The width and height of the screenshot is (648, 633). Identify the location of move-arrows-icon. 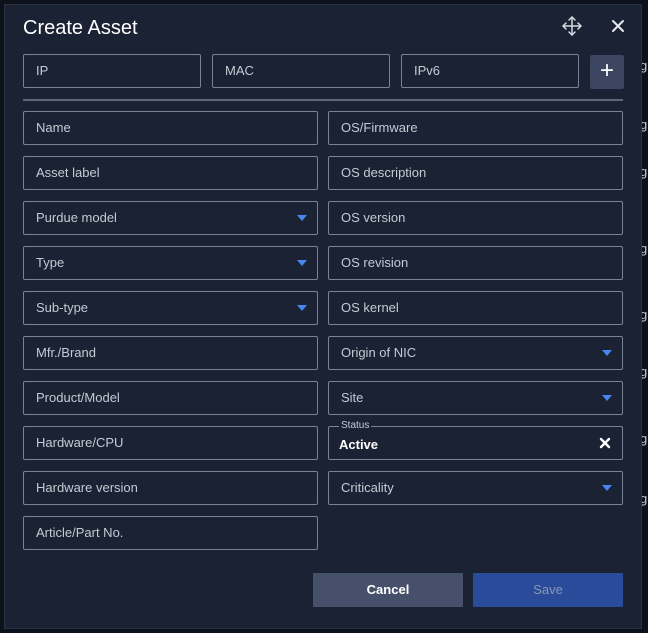
(572, 26).